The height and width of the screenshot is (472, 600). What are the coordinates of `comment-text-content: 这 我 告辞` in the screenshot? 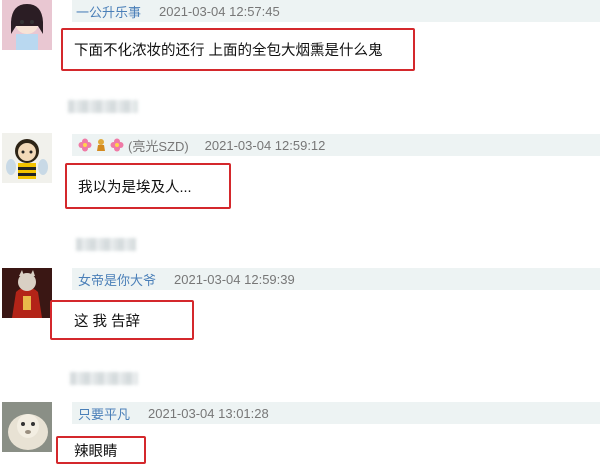 It's located at (107, 321).